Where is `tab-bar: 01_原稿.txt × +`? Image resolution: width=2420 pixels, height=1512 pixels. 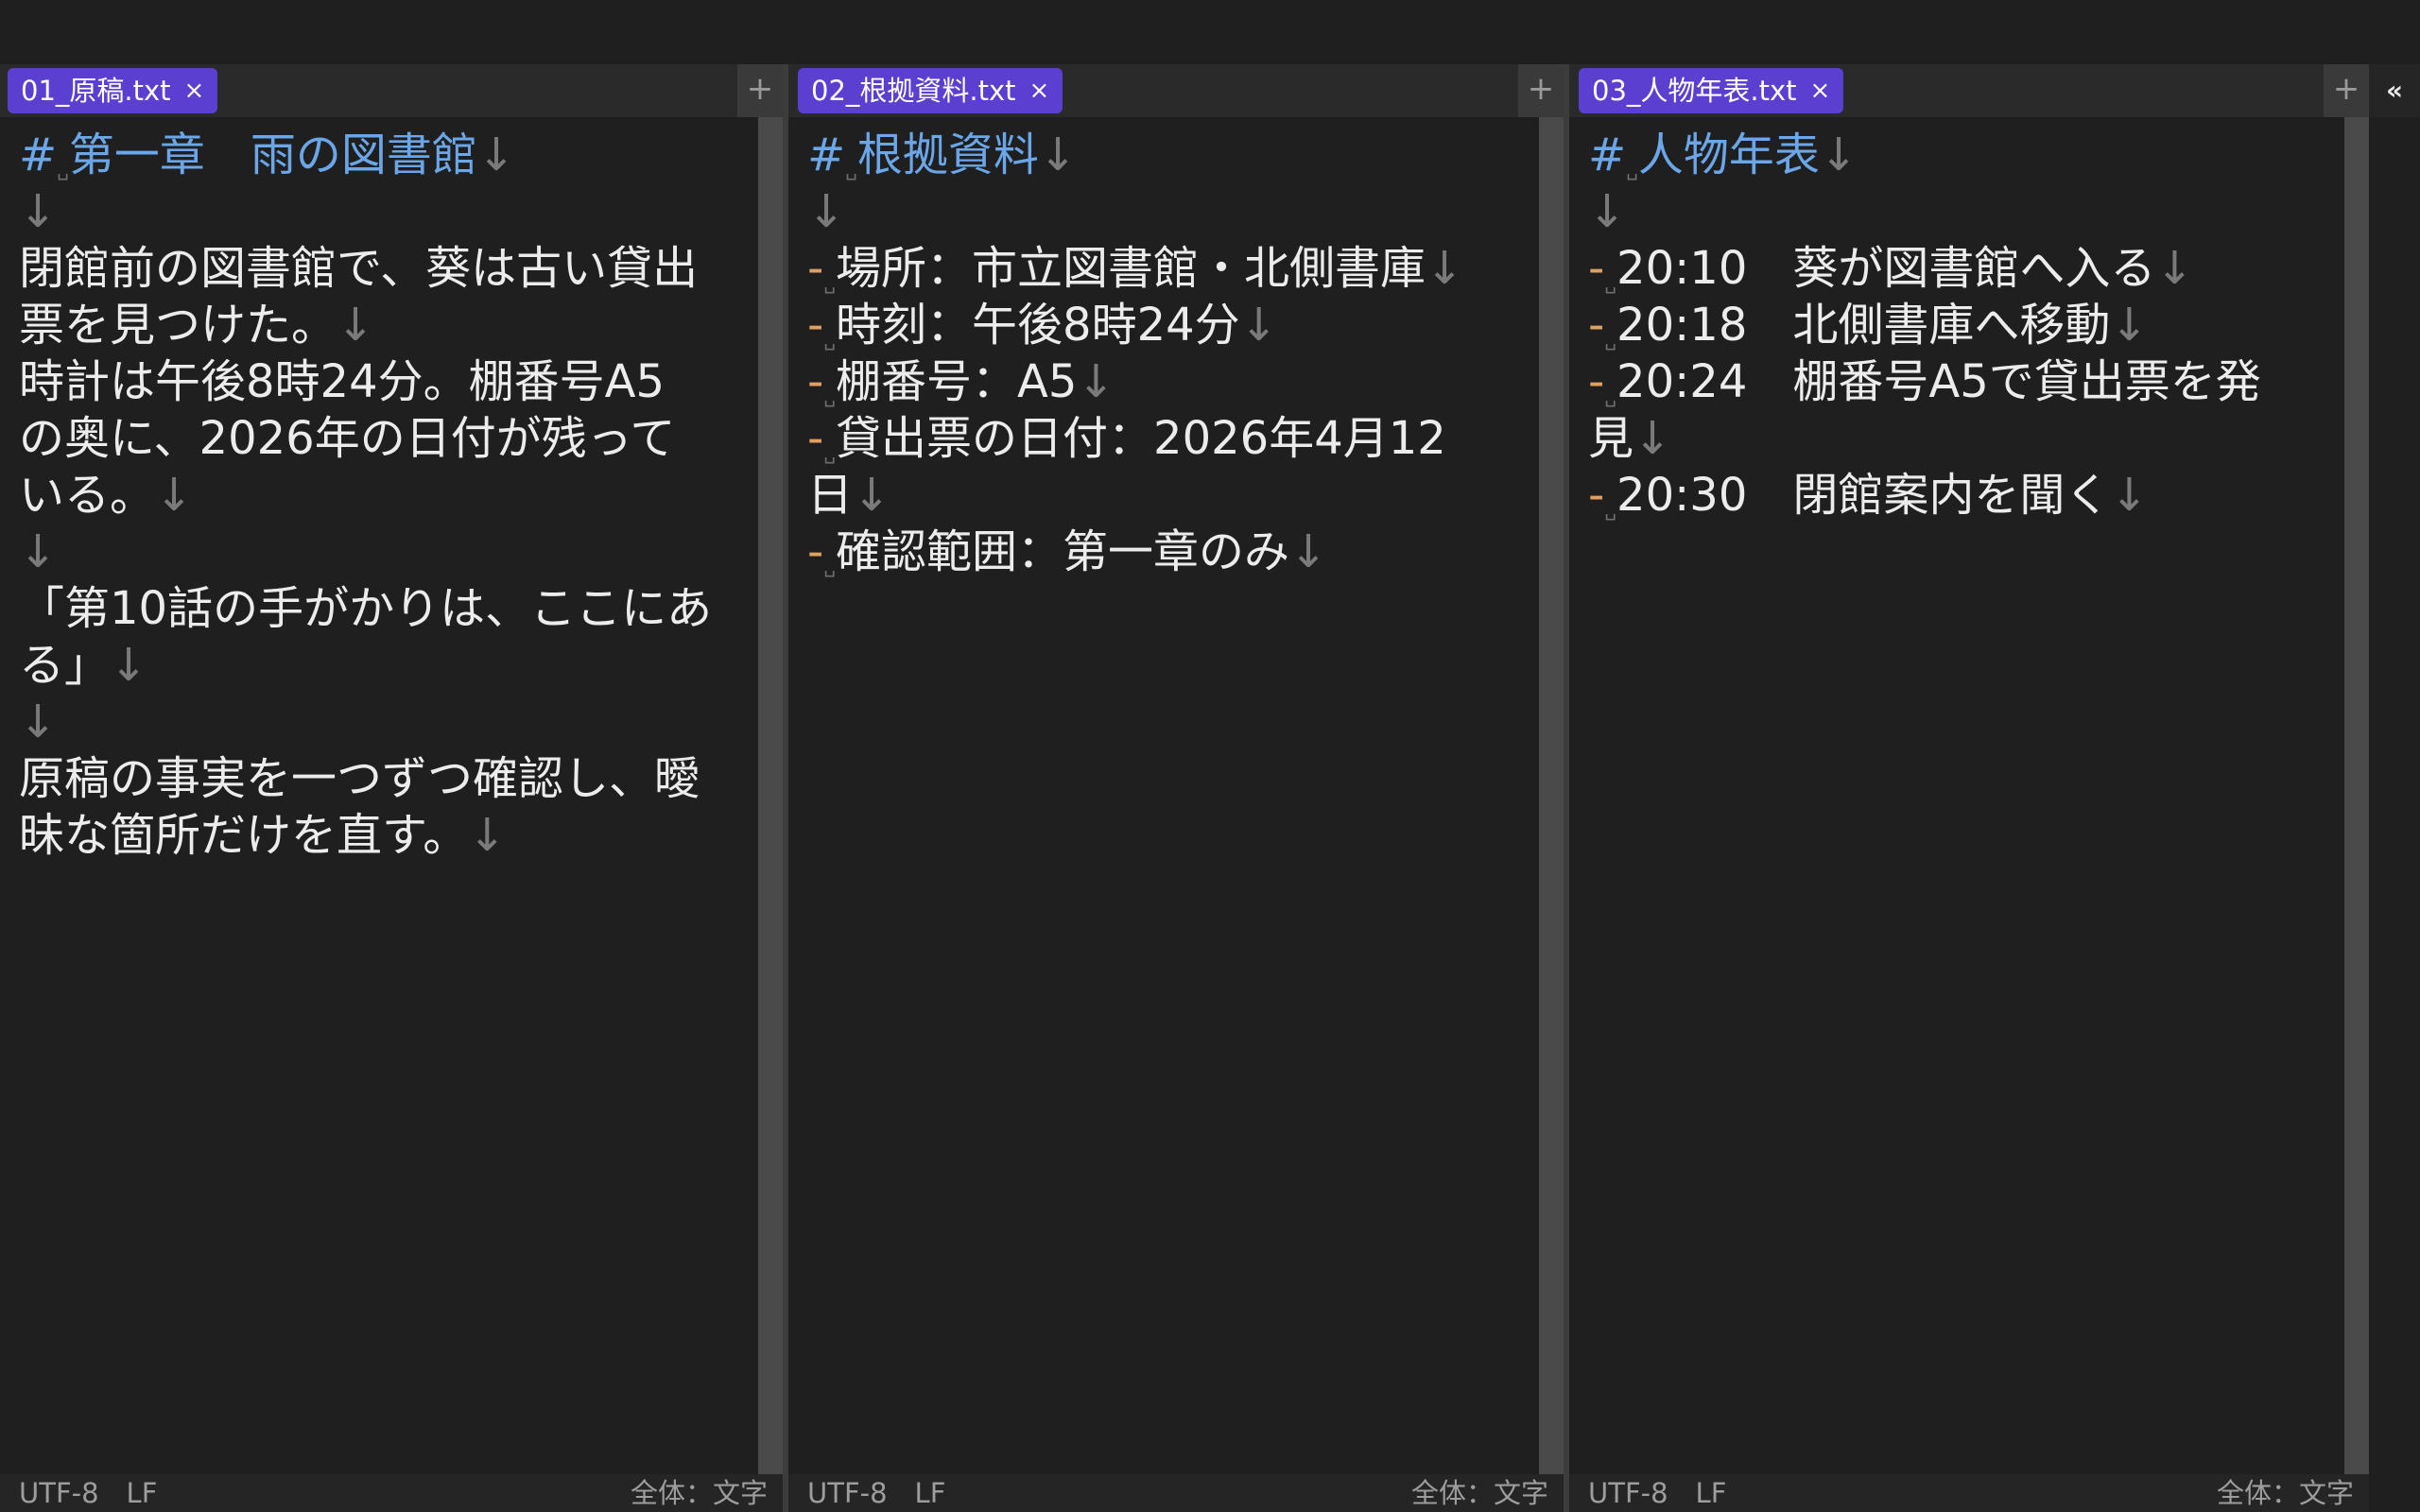
tab-bar: 01_原稿.txt × + is located at coordinates (391, 90).